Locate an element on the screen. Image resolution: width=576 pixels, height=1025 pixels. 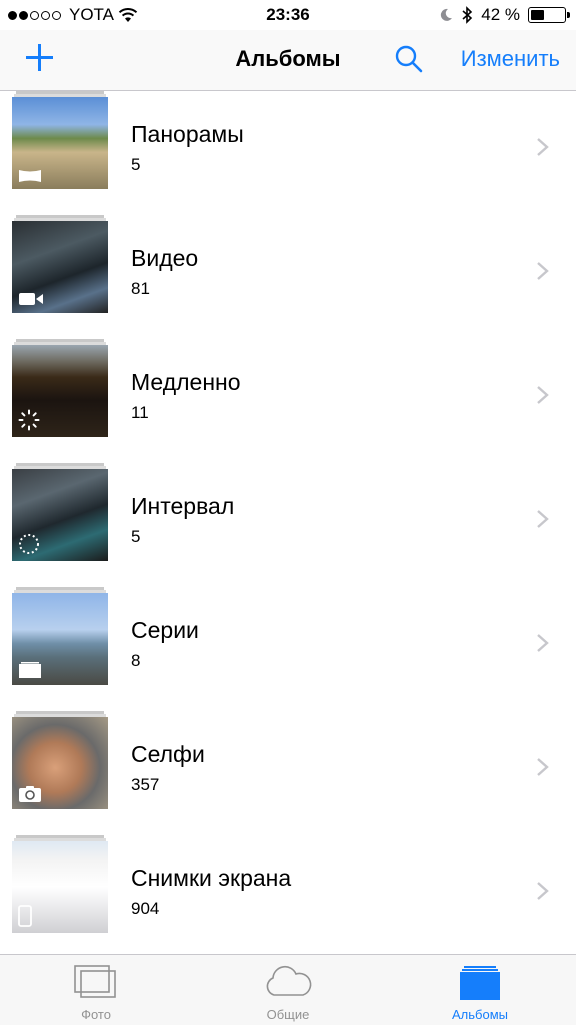
status-bar: YOTA 23:36 42 % is located at coordinates (288, 15).